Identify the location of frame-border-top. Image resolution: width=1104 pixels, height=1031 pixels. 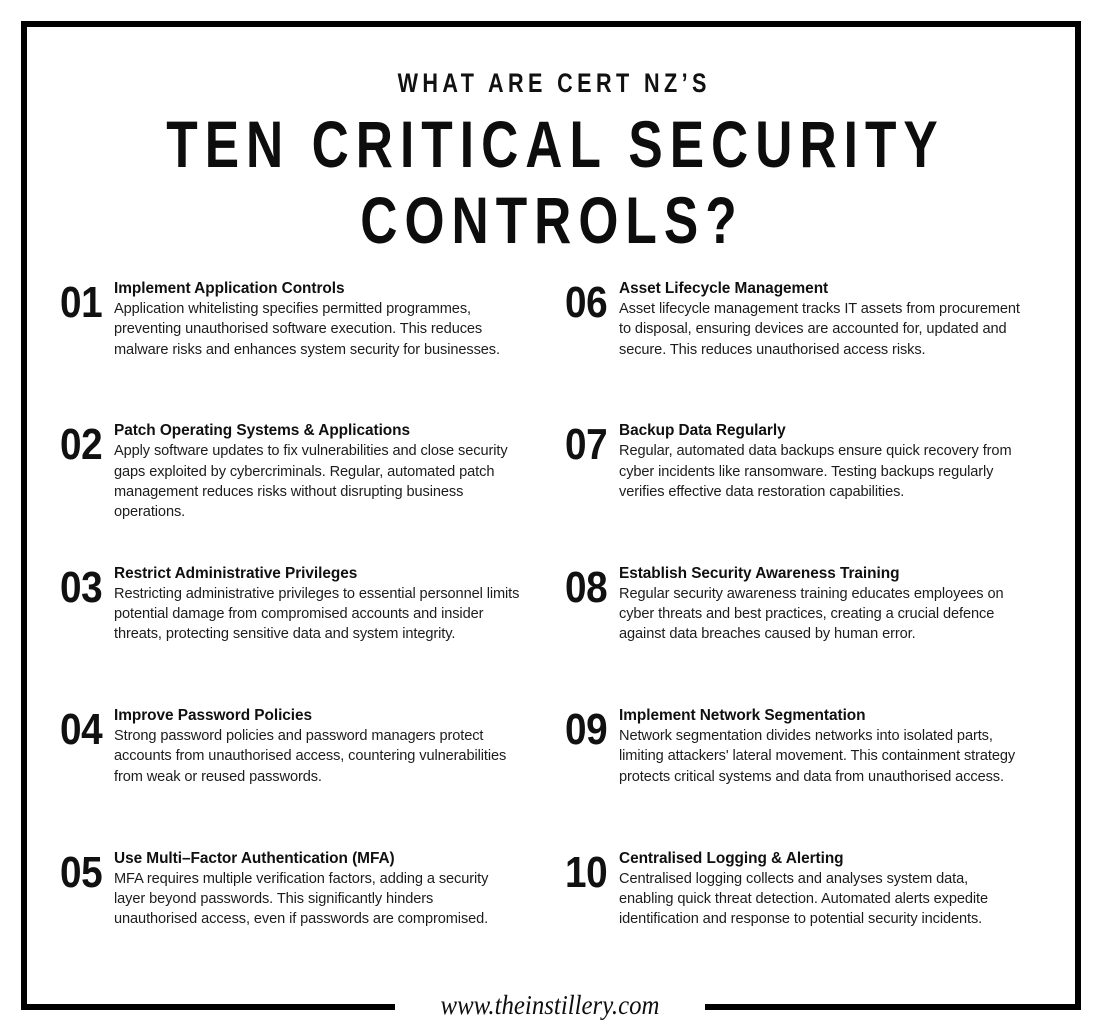
(551, 24).